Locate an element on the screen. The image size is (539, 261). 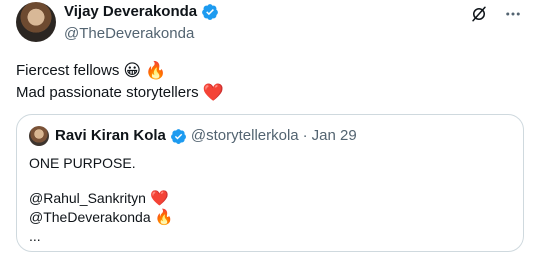
tweet-line-1: Fiercest fellows 😀 🔥 is located at coordinates (120, 71).